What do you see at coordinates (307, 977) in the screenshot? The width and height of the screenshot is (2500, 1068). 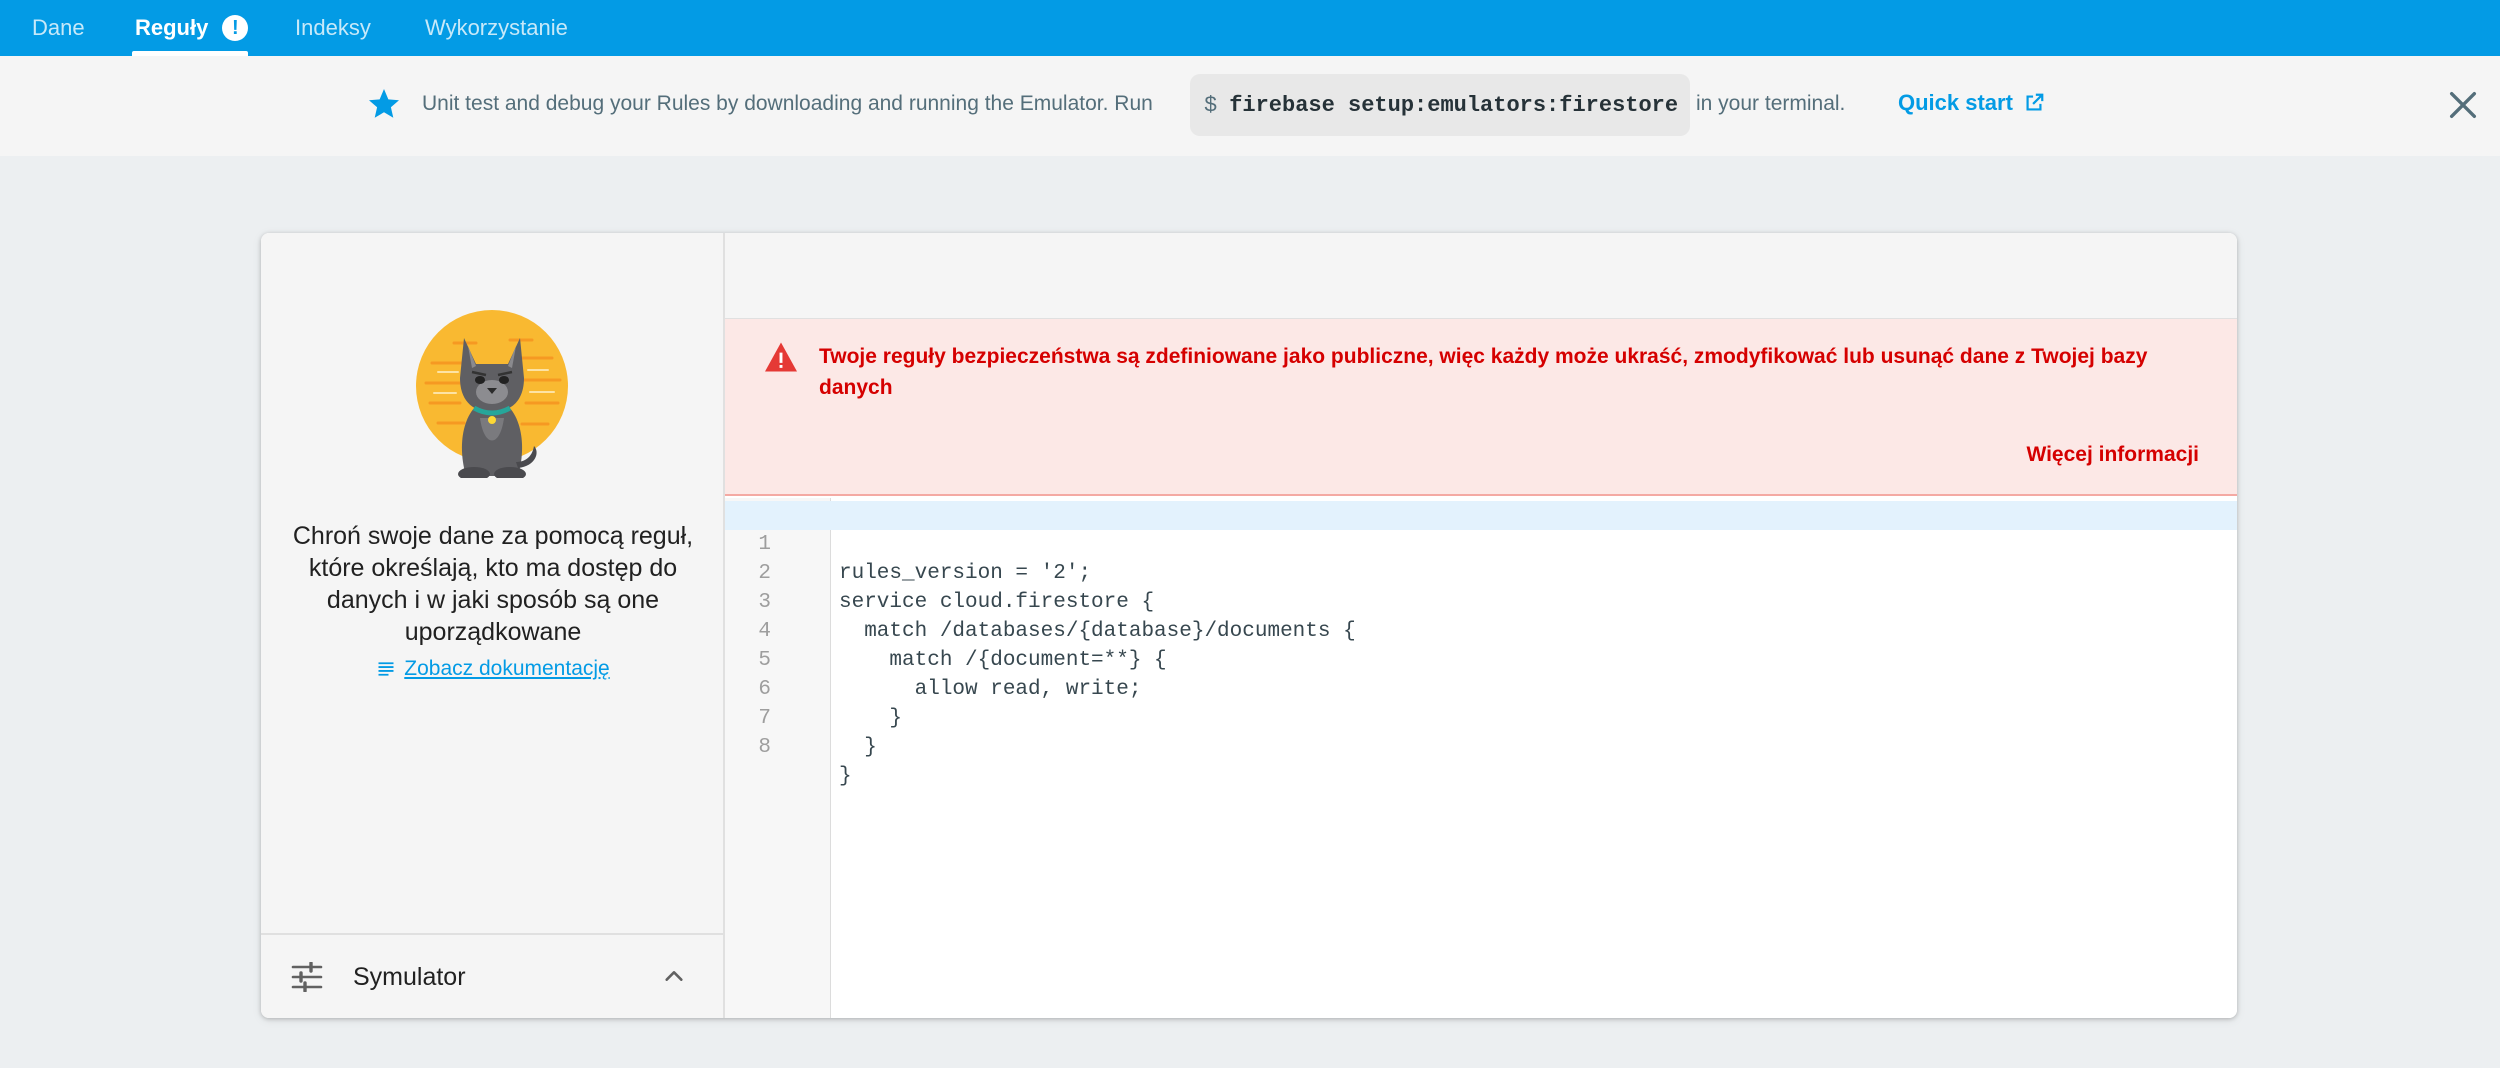 I see `tune-icon` at bounding box center [307, 977].